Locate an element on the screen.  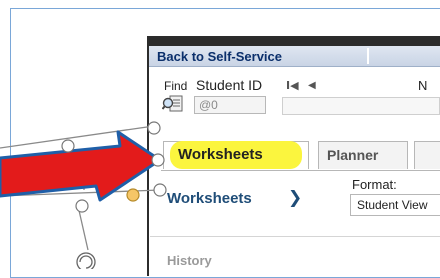
rotate-handle-icon is located at coordinates (86, 260).